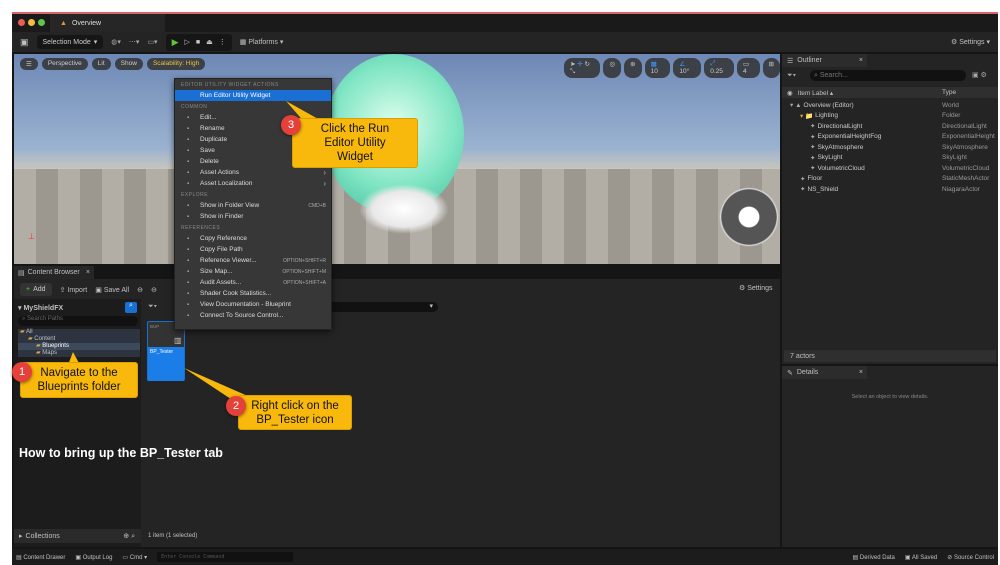 Image resolution: width=1000 pixels, height=565 pixels. What do you see at coordinates (194, 253) in the screenshot?
I see `callout-pointers` at bounding box center [194, 253].